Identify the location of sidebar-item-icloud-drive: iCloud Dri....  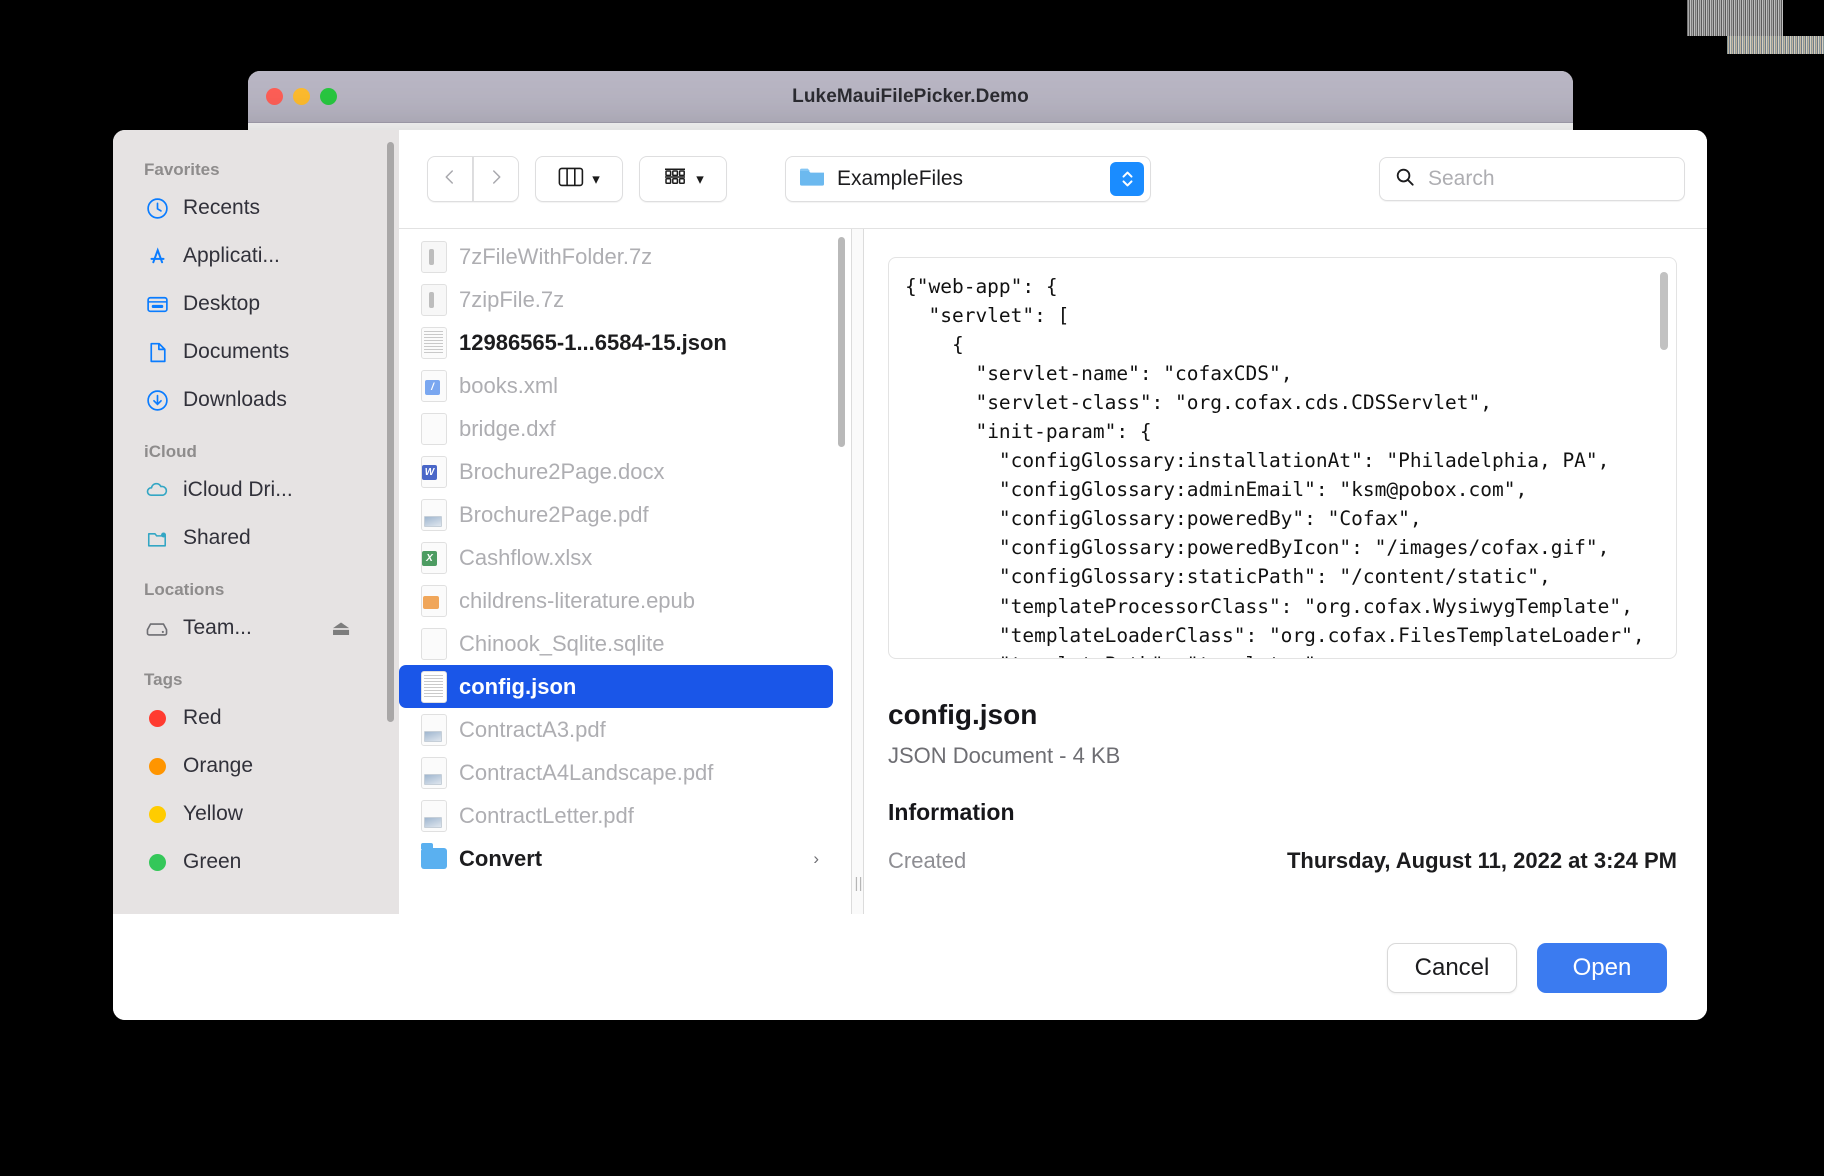
(256, 490).